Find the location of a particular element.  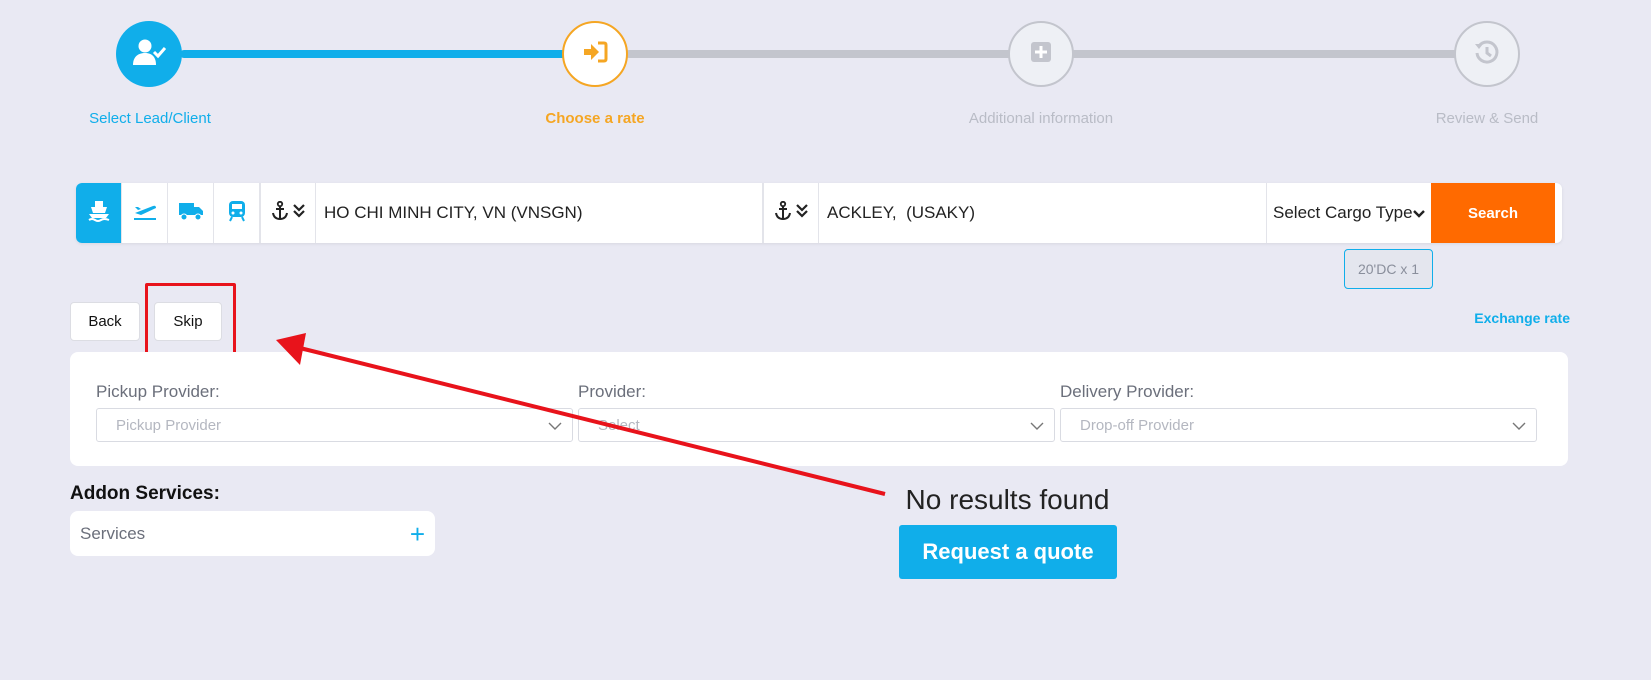

request-quote-button: Request a quote is located at coordinates (1008, 552).